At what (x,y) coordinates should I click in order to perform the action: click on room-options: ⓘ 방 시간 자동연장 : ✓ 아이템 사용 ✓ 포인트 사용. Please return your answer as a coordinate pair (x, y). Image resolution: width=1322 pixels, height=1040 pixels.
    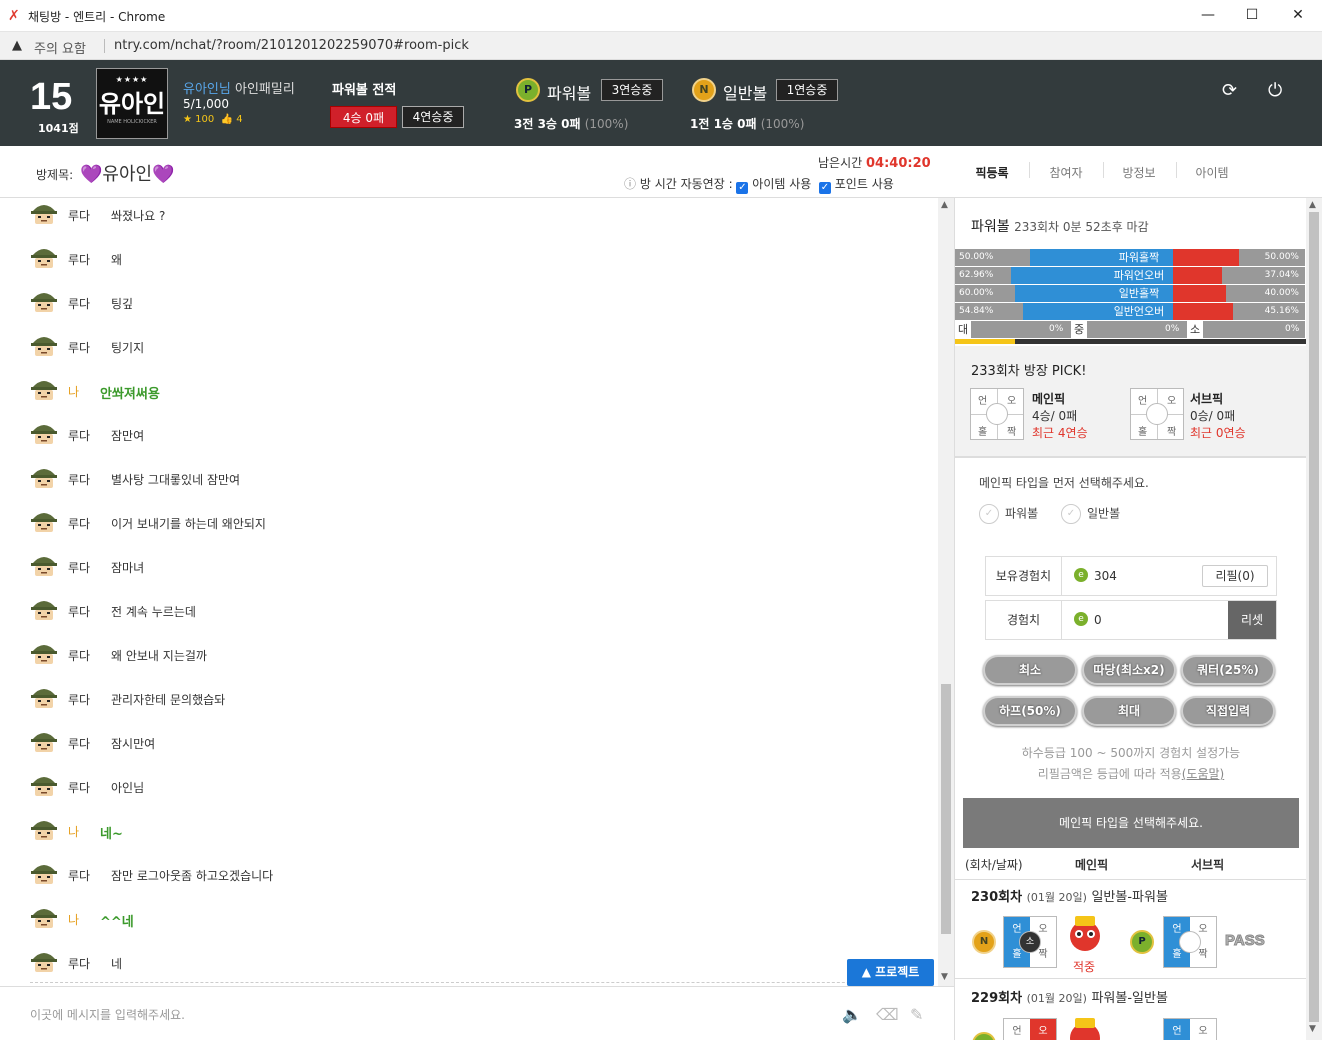
    Looking at the image, I should click on (759, 184).